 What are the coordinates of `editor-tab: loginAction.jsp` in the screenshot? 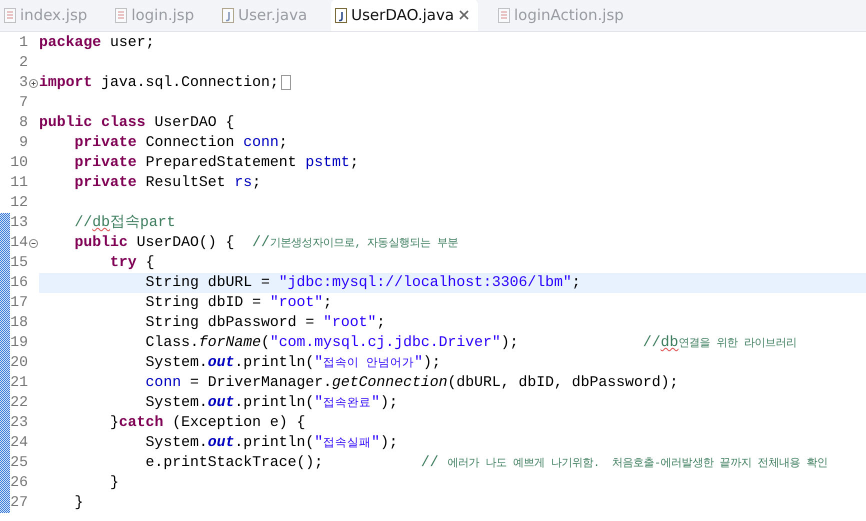 It's located at (563, 15).